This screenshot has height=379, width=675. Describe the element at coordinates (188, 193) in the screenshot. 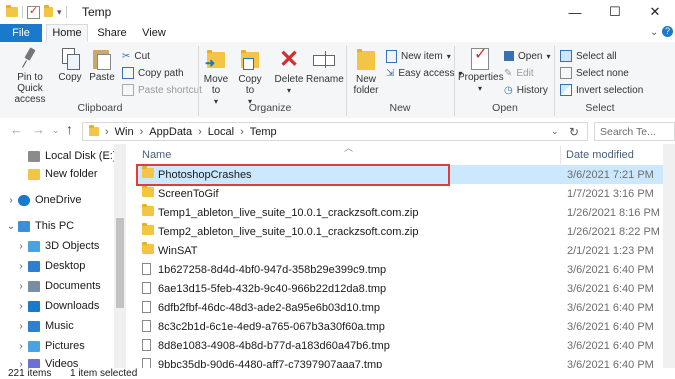

I see `file-name: ScreenToGif` at that location.